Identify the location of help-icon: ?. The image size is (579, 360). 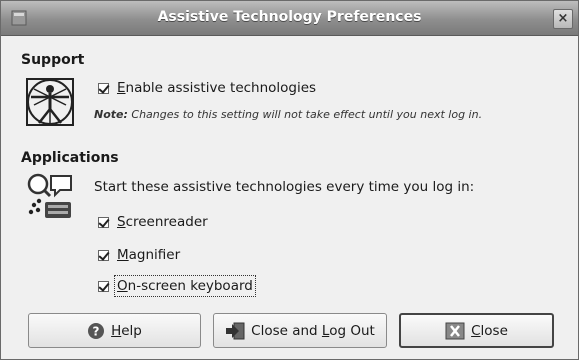
(96, 330).